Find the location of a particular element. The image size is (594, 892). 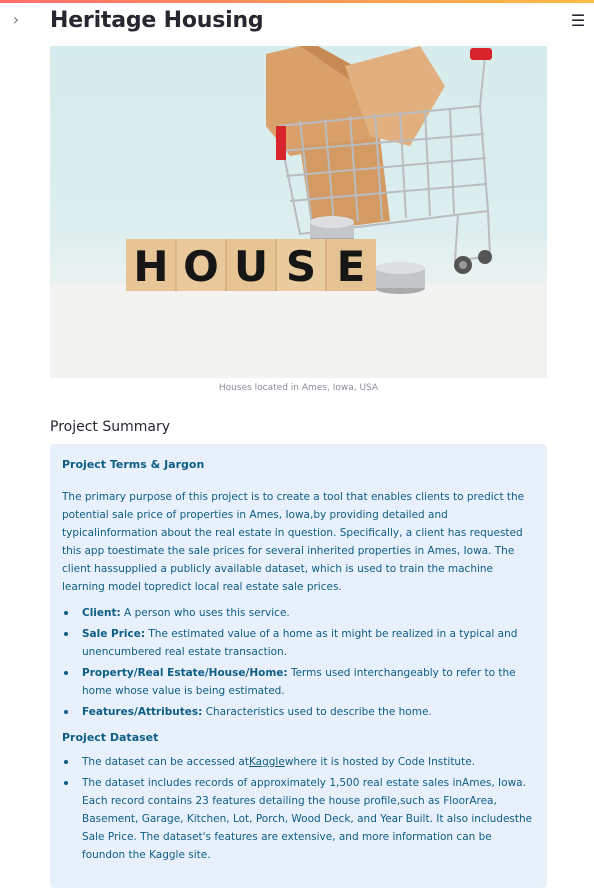

chevron-right-icon: › is located at coordinates (16, 20).